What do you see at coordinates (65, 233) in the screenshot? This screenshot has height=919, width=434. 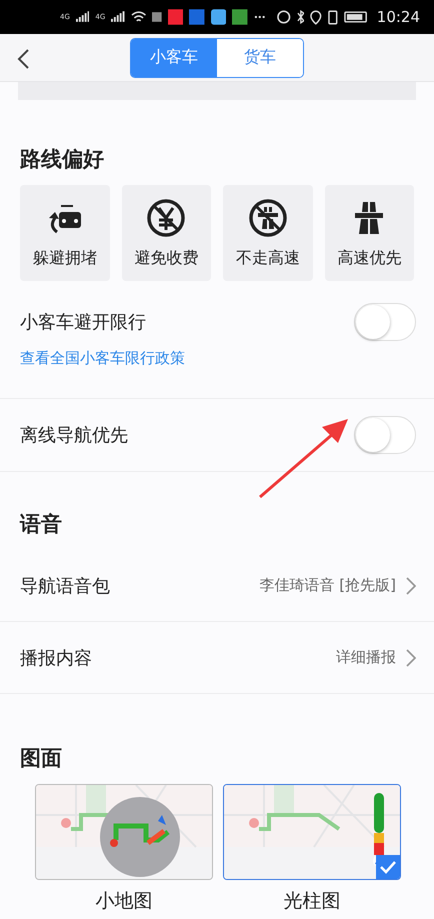 I see `route-option: 躲避拥堵` at bounding box center [65, 233].